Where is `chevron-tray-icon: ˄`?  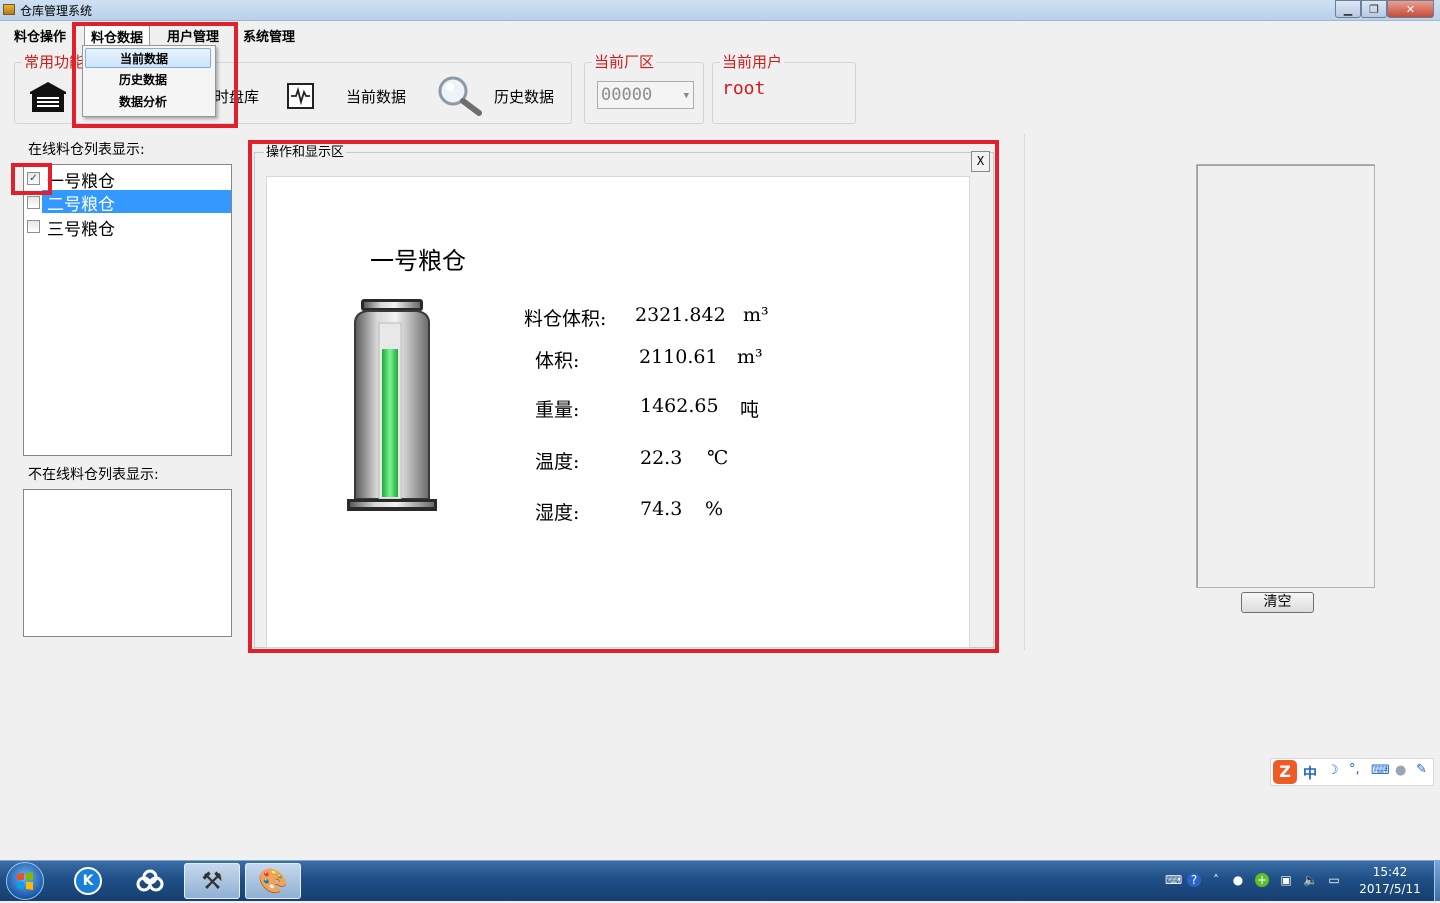
chevron-tray-icon: ˄ is located at coordinates (1216, 880).